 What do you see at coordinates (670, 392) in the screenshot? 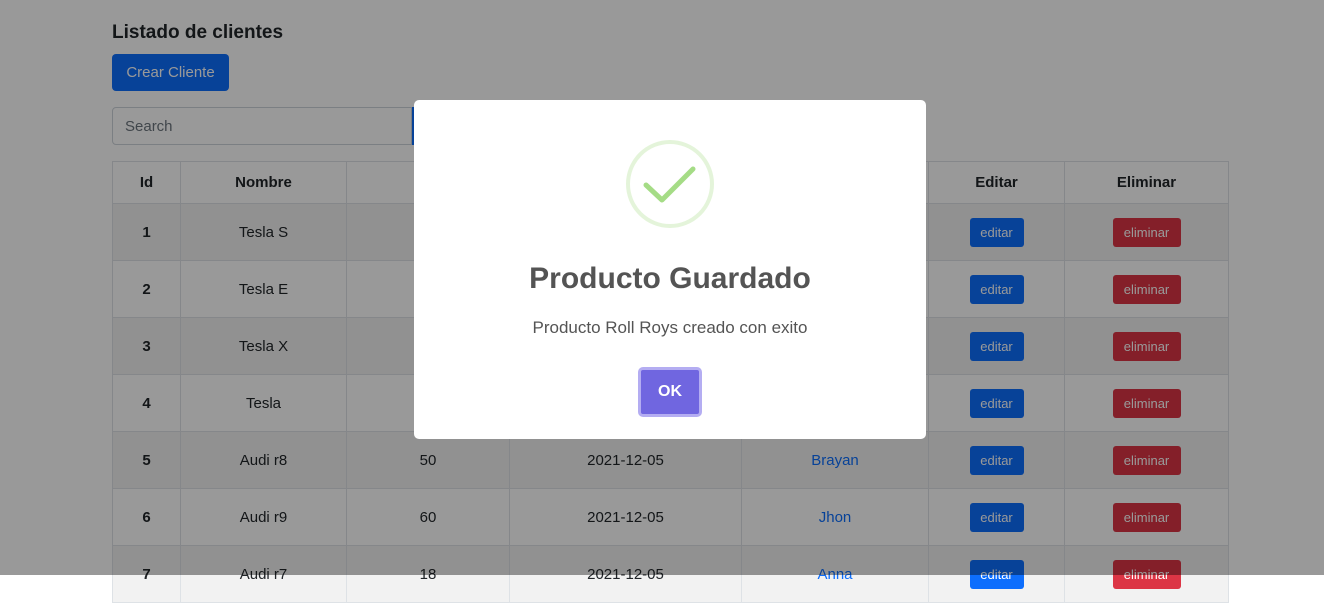
I see `ok-button: OK` at bounding box center [670, 392].